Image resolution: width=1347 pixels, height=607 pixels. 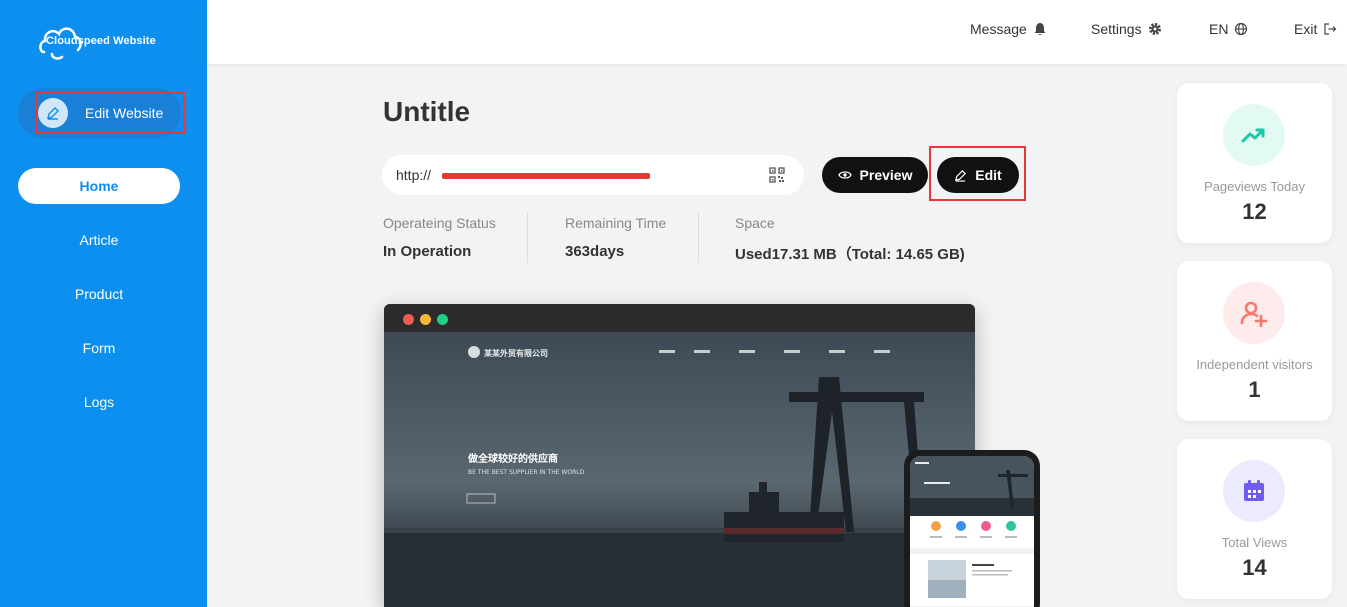 What do you see at coordinates (427, 111) in the screenshot?
I see `page-title: Untitle` at bounding box center [427, 111].